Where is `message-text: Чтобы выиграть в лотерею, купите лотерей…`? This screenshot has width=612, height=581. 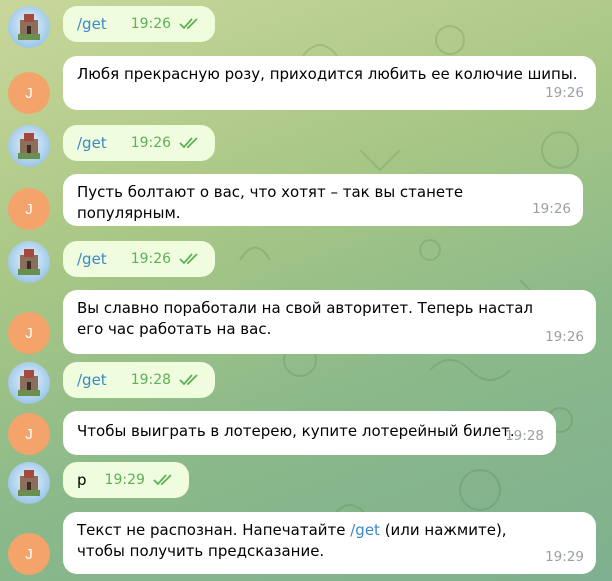 message-text: Чтобы выиграть в лотерею, купите лотерей… is located at coordinates (296, 431).